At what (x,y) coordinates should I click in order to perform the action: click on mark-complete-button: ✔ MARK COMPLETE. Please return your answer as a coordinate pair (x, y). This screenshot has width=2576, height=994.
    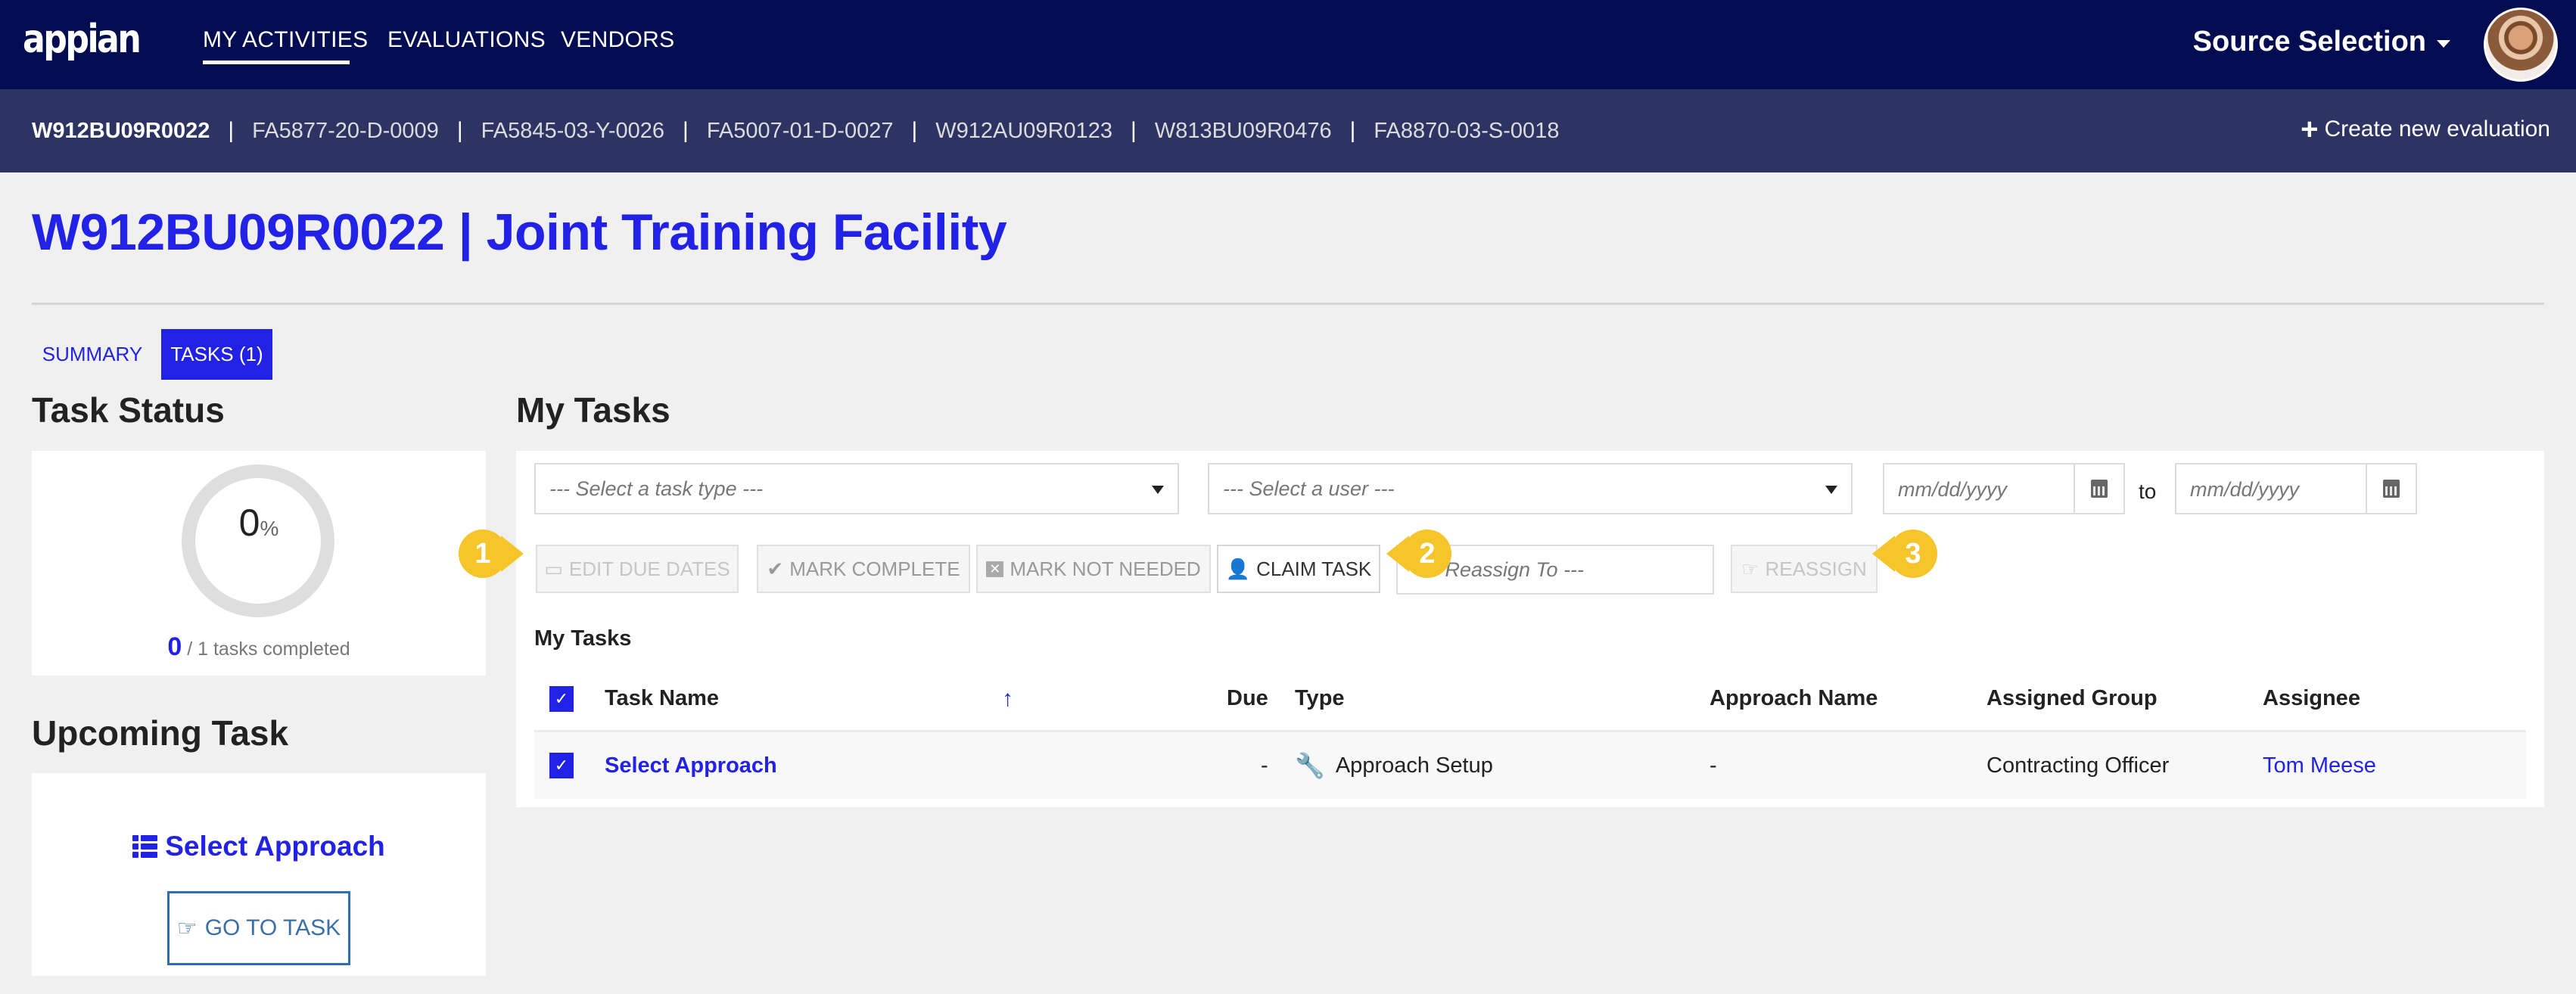
    Looking at the image, I should click on (863, 569).